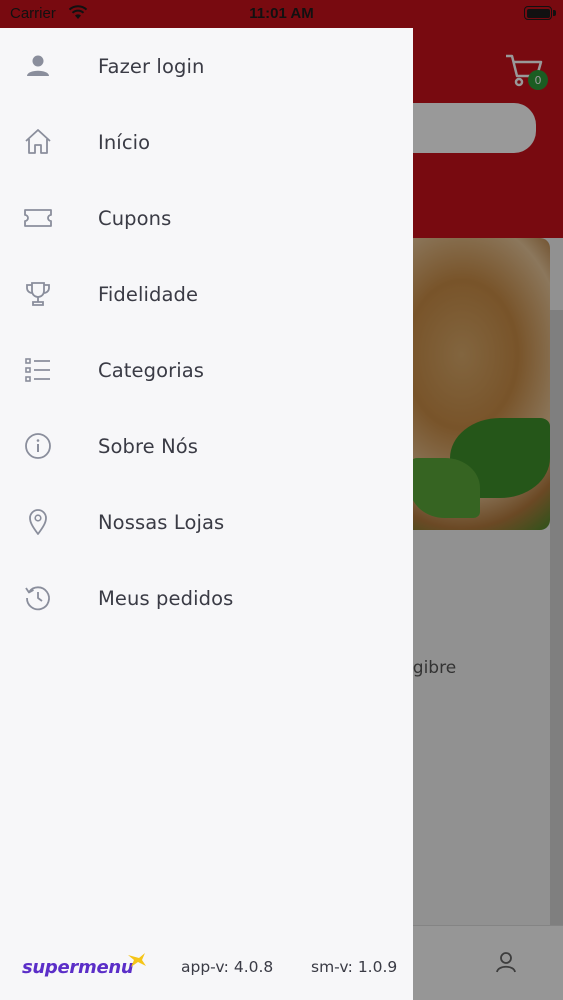  What do you see at coordinates (151, 370) in the screenshot?
I see `menu-label-categories: Categorias` at bounding box center [151, 370].